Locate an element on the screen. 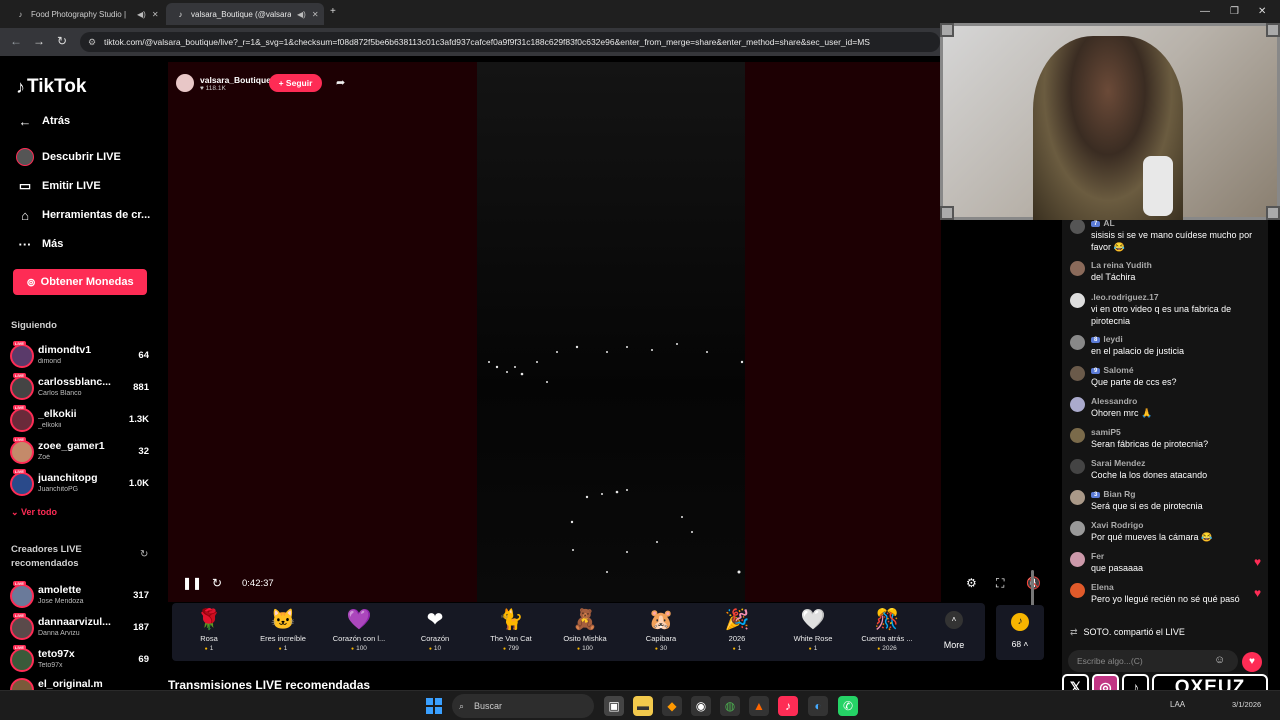 This screenshot has width=1280, height=720. coin-balance-button: ♪ 68 ˄ is located at coordinates (1020, 632).